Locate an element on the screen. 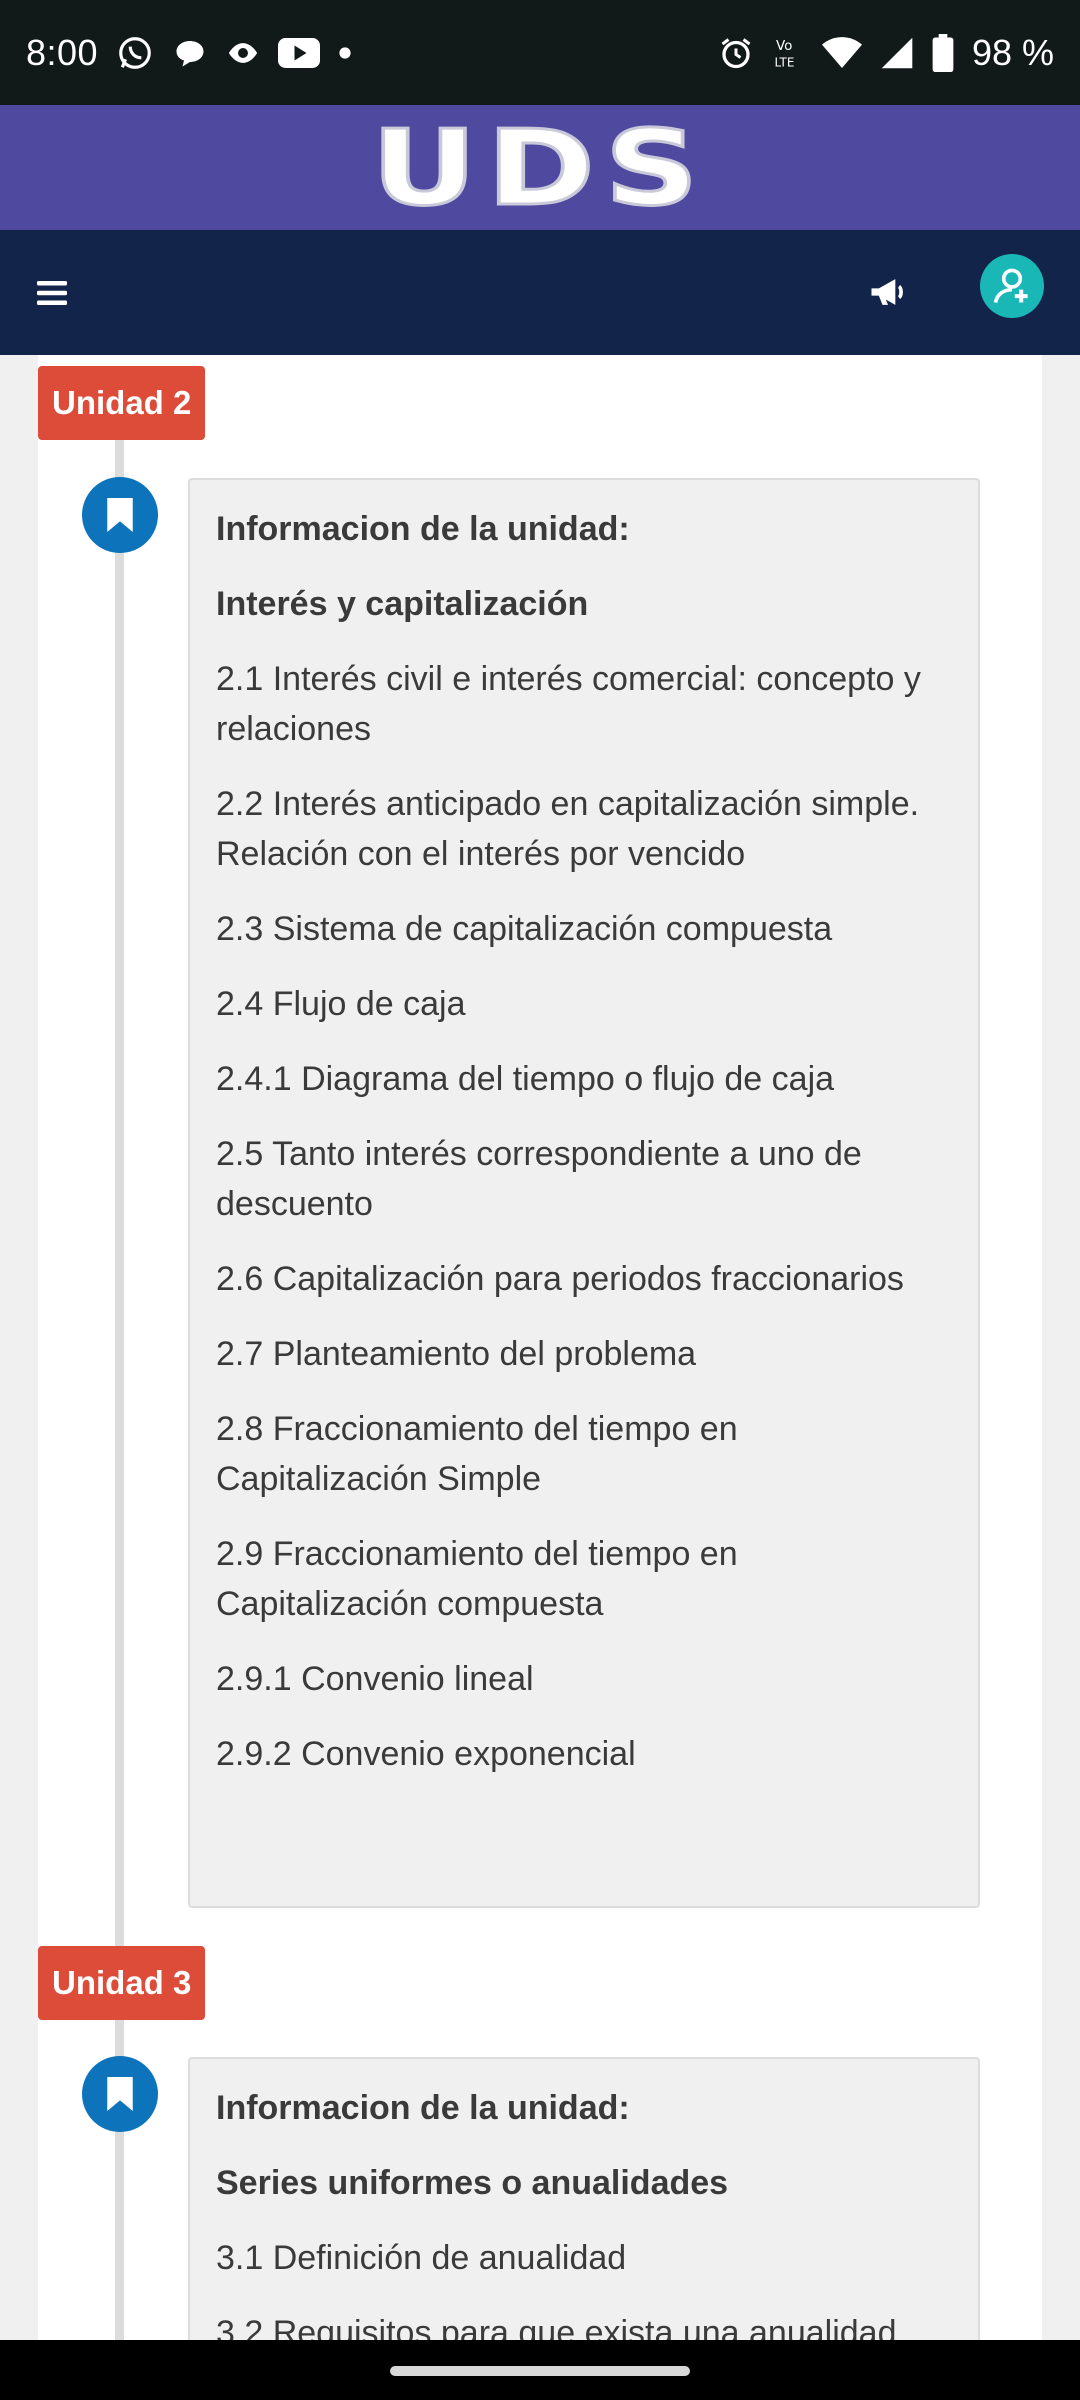 The image size is (1080, 2400). brand-bar: UDS is located at coordinates (540, 167).